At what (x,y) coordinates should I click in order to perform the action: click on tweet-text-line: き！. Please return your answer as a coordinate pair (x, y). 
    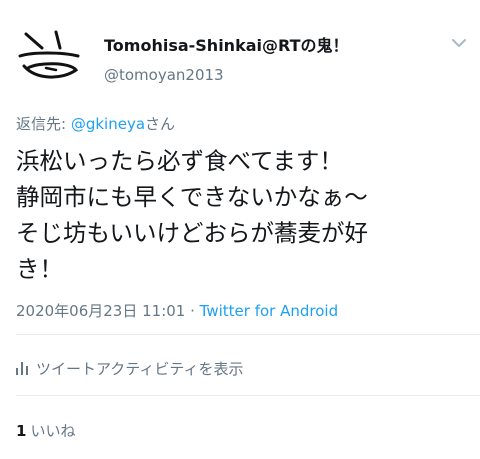
    Looking at the image, I should click on (39, 269).